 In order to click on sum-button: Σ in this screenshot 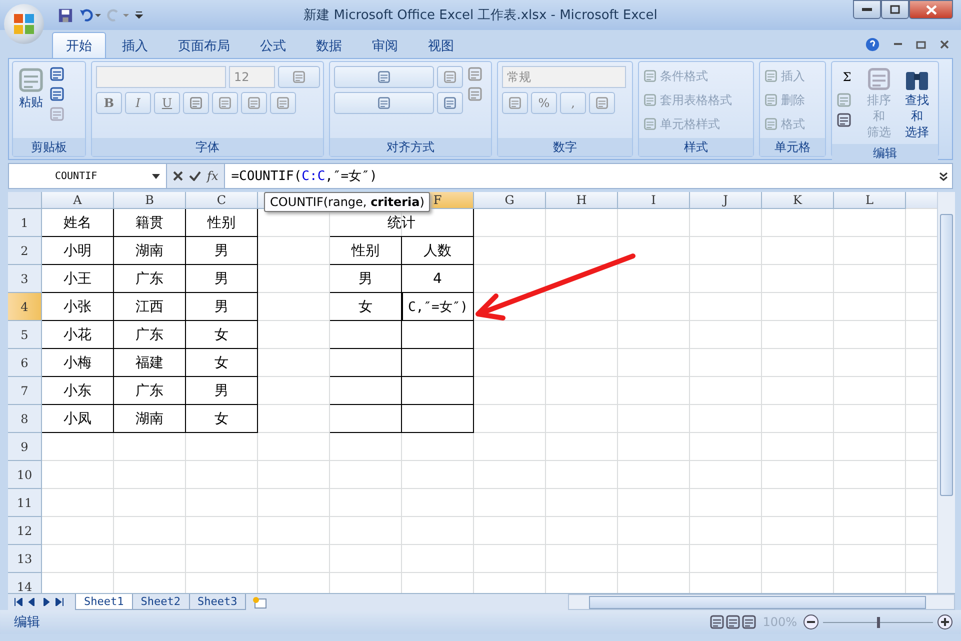, I will do `click(847, 77)`.